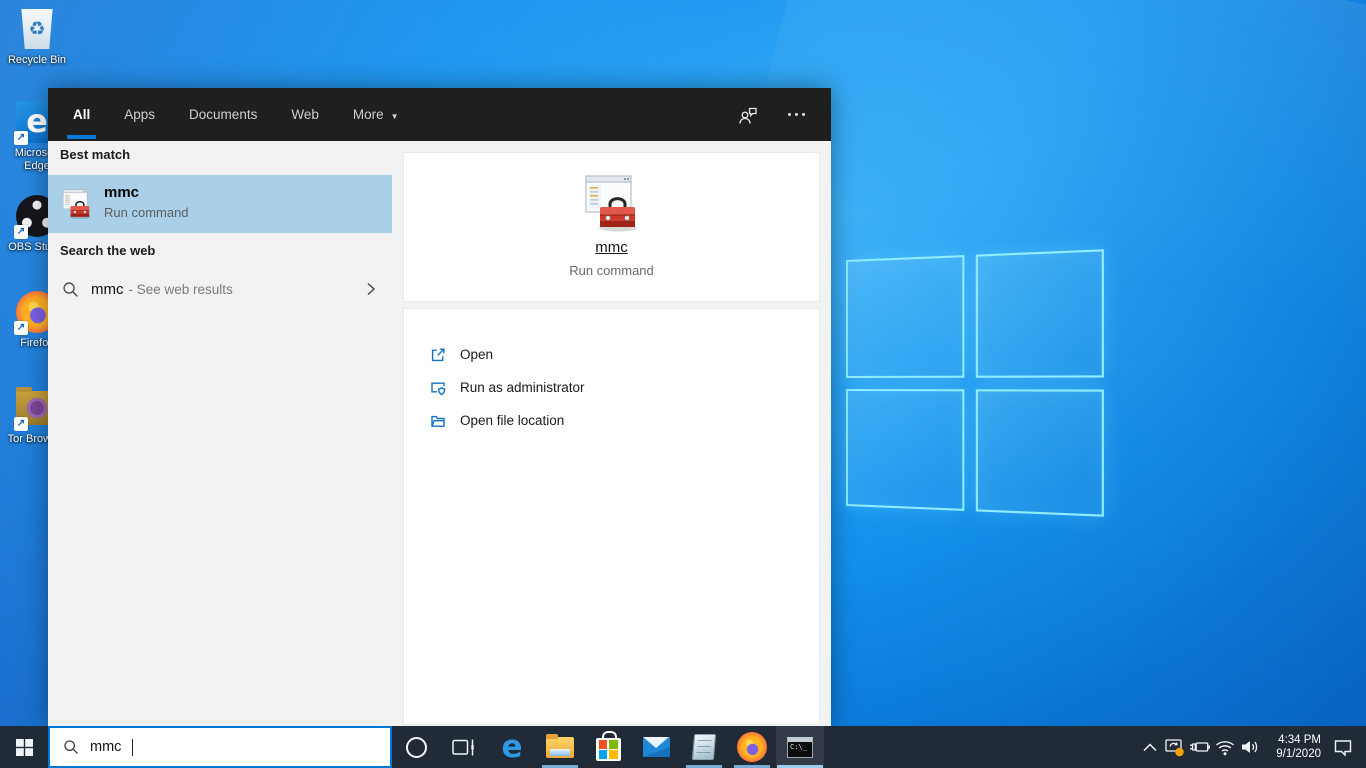 This screenshot has width=1366, height=768. What do you see at coordinates (438, 388) in the screenshot?
I see `run-admin-shield-icon` at bounding box center [438, 388].